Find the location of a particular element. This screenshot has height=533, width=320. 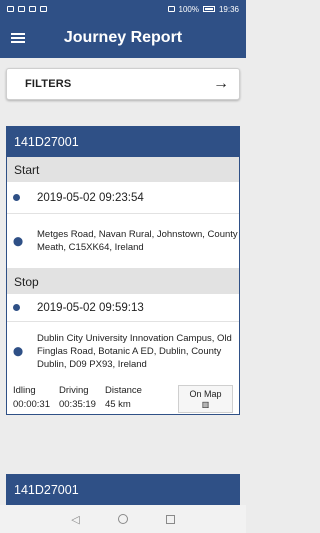

menu-button is located at coordinates (18, 38).